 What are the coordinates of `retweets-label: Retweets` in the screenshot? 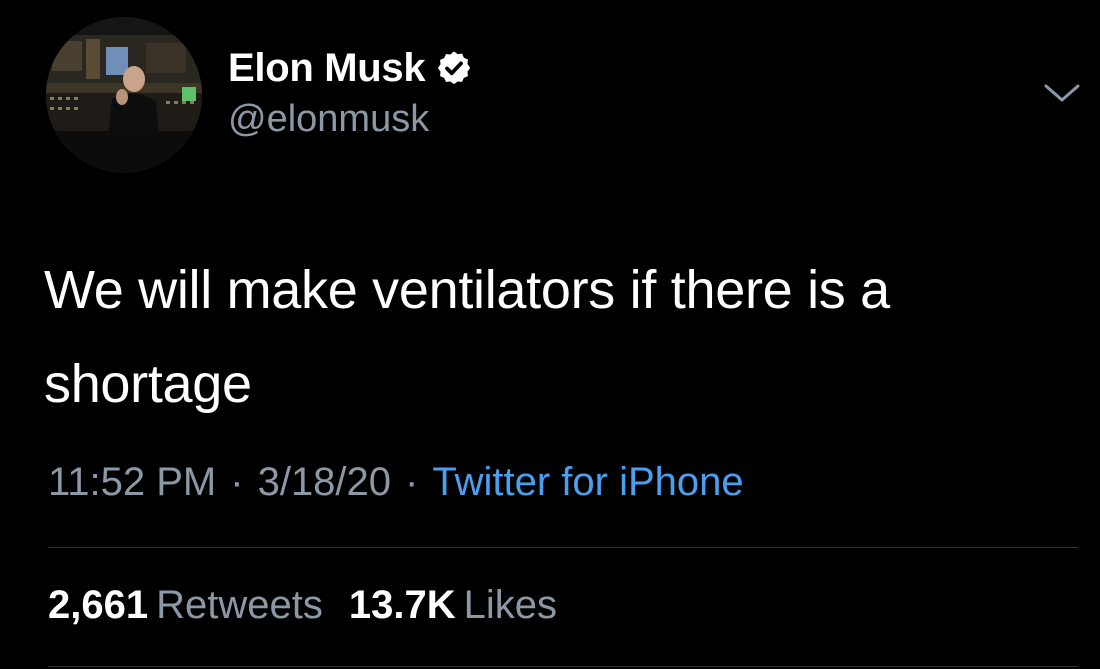 It's located at (239, 605).